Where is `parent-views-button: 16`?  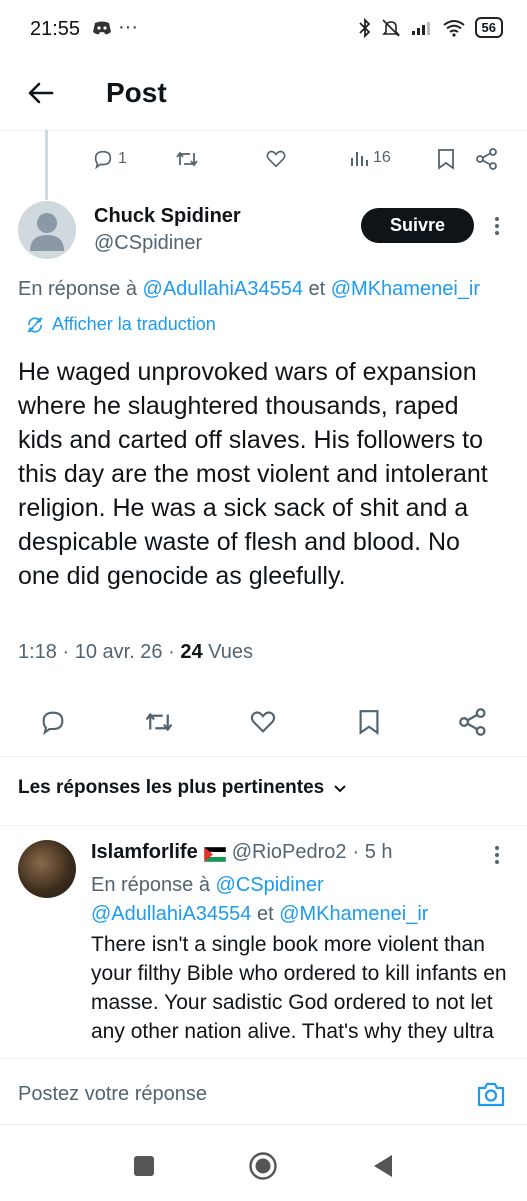
parent-views-button: 16 is located at coordinates (370, 158).